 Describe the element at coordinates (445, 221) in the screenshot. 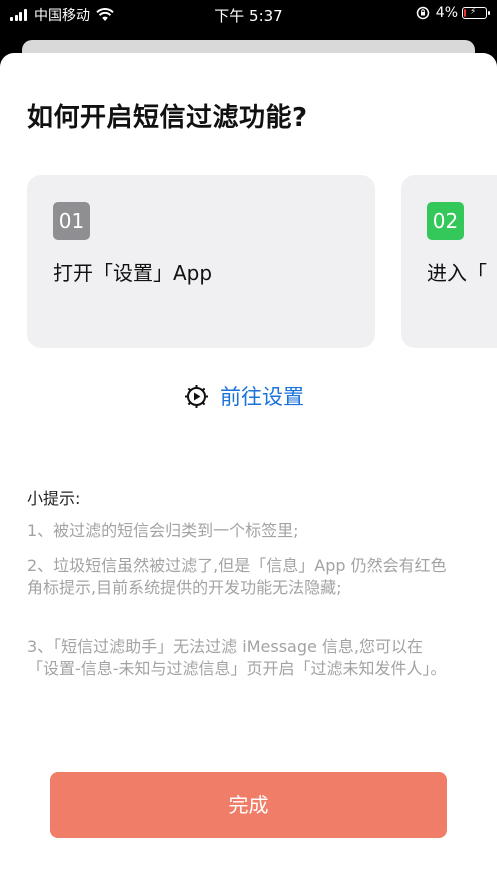

I see `step-number-badge: 02` at that location.